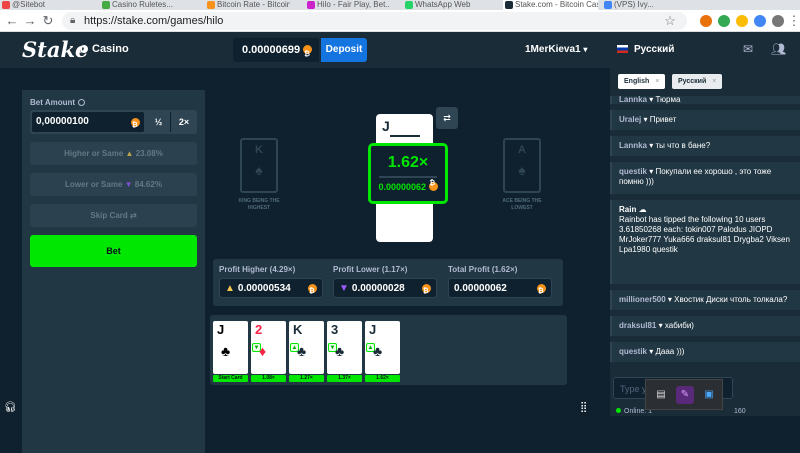 The width and height of the screenshot is (800, 453). I want to click on feather-icon: ✎, so click(685, 395).